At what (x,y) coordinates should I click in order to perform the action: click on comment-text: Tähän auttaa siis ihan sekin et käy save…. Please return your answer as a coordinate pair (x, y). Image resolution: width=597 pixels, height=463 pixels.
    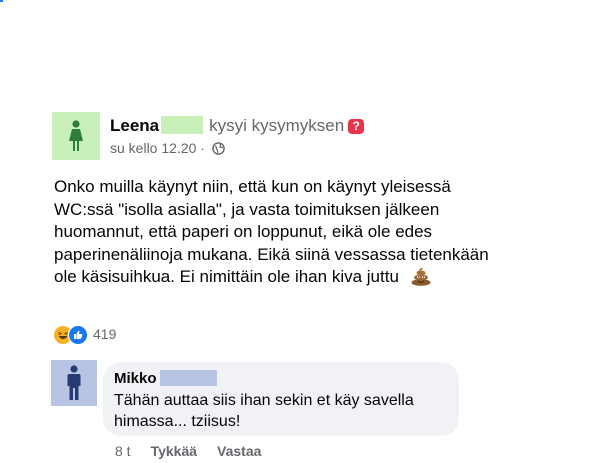
    Looking at the image, I should click on (264, 411).